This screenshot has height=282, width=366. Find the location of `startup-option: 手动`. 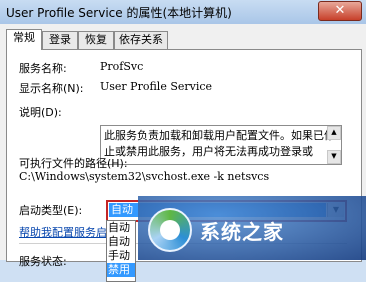

startup-option: 手动 is located at coordinates (121, 256).